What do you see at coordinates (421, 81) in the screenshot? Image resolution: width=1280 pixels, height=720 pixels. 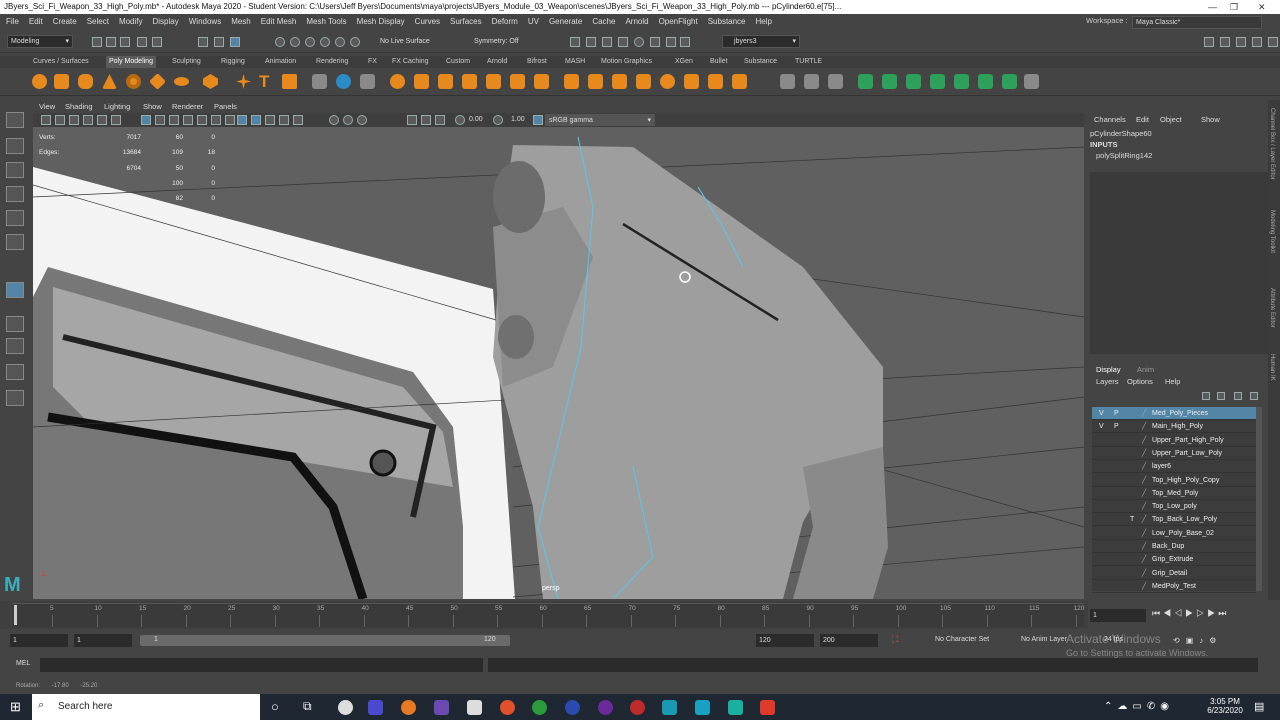 I see `mirror-icon` at bounding box center [421, 81].